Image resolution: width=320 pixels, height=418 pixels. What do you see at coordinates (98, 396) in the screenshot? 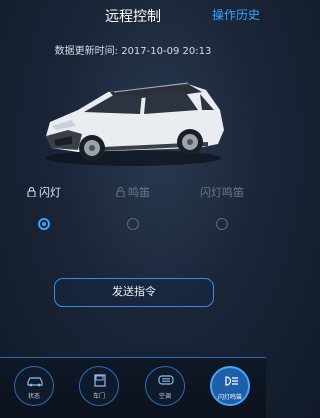
I see `tab-door-label: 车门` at bounding box center [98, 396].